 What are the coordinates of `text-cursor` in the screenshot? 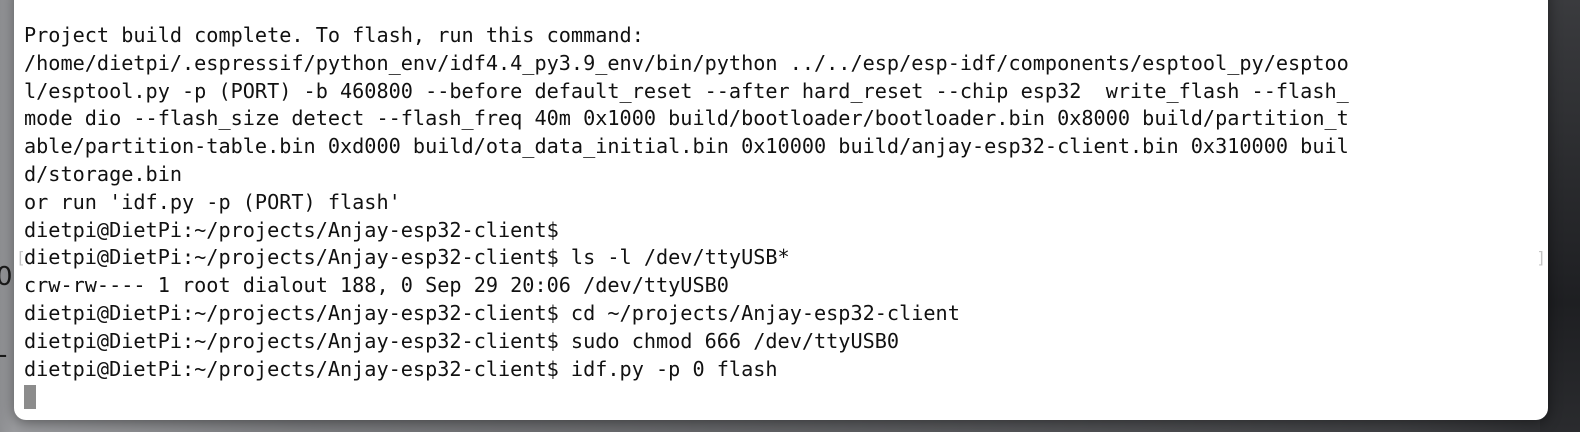 It's located at (30, 397).